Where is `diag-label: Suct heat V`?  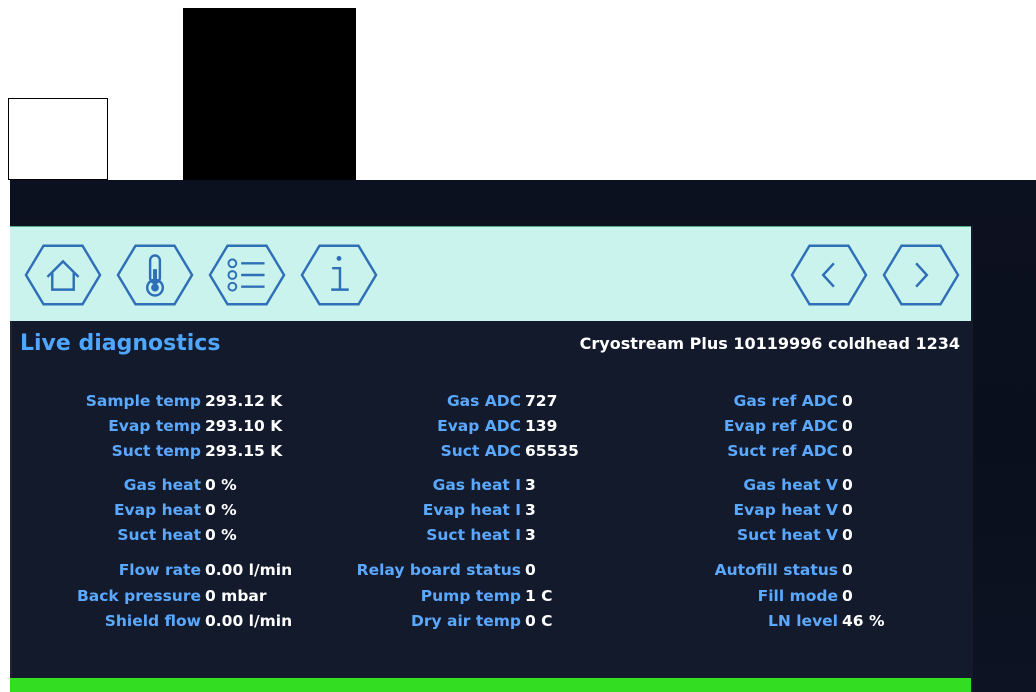
diag-label: Suct heat V is located at coordinates (787, 535).